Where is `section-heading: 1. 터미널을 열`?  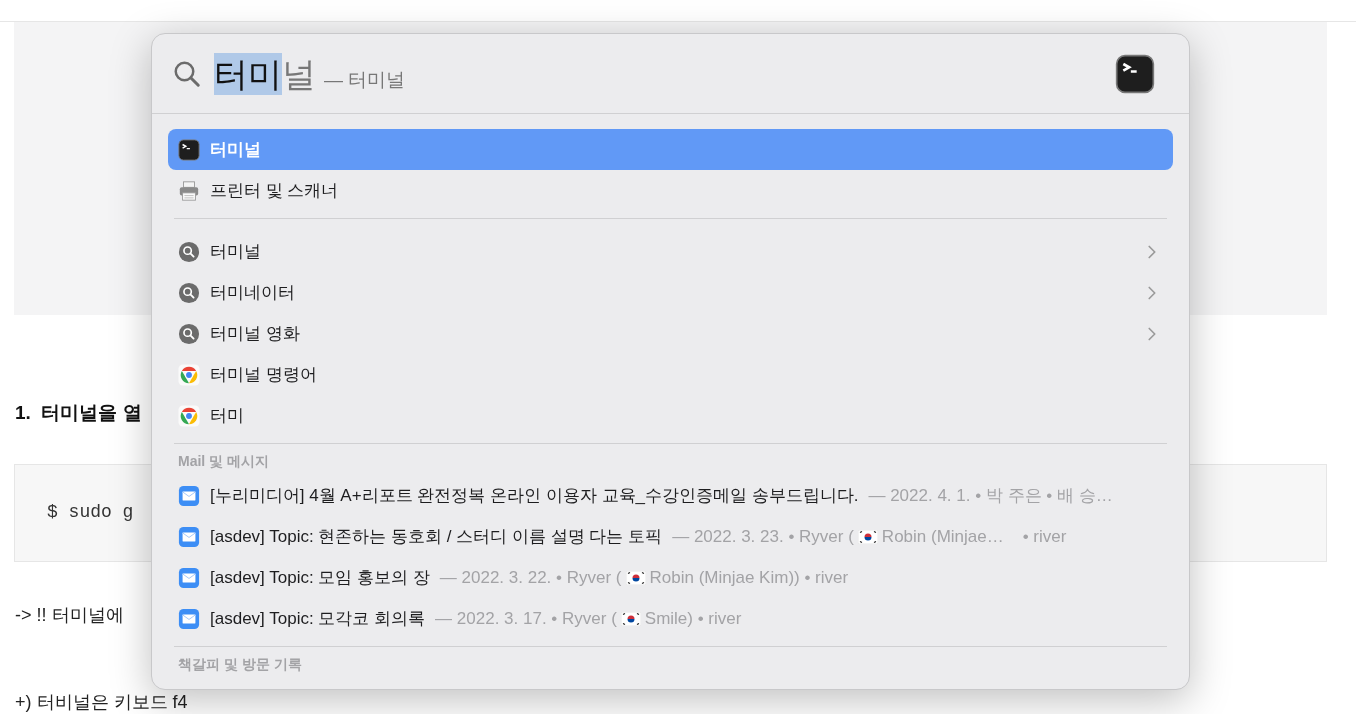 section-heading: 1. 터미널을 열 is located at coordinates (78, 412).